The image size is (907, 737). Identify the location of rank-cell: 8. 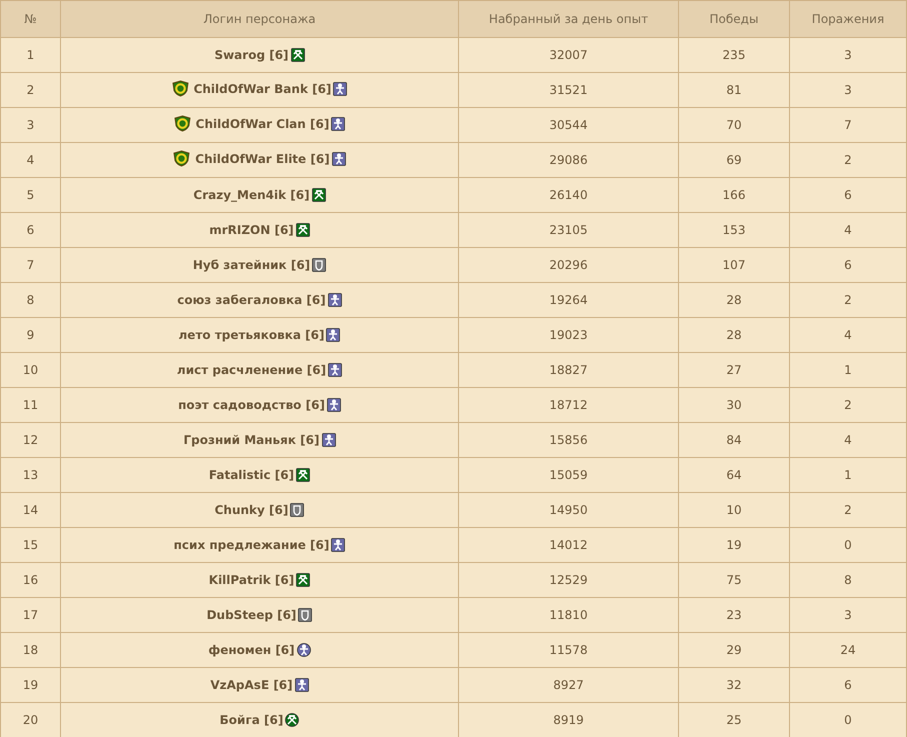
(30, 300).